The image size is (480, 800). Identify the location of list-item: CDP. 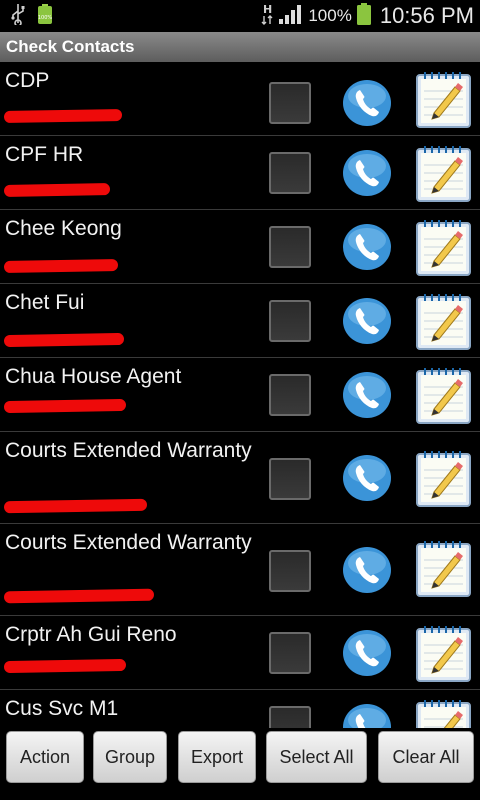
(240, 99).